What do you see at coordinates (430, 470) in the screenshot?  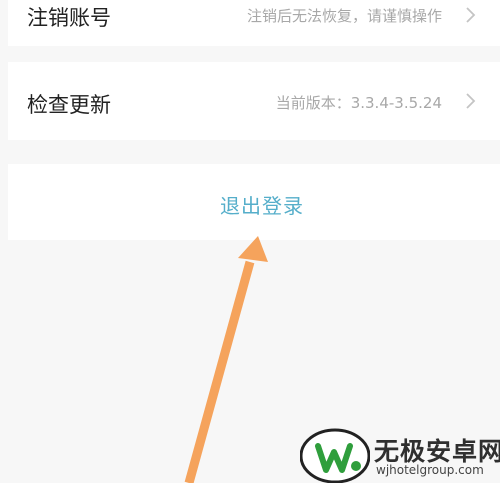 I see `watermark-url: wjhotelgroup.com` at bounding box center [430, 470].